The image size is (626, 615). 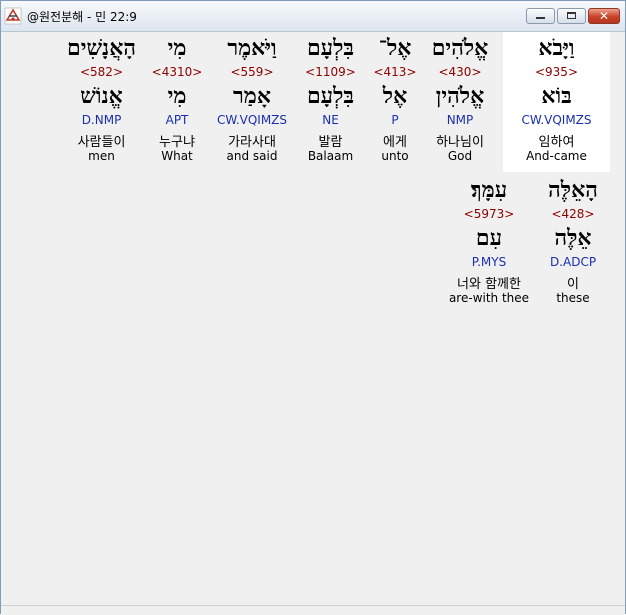 I want to click on hebrew-lemma: בּוֹא, so click(x=556, y=96).